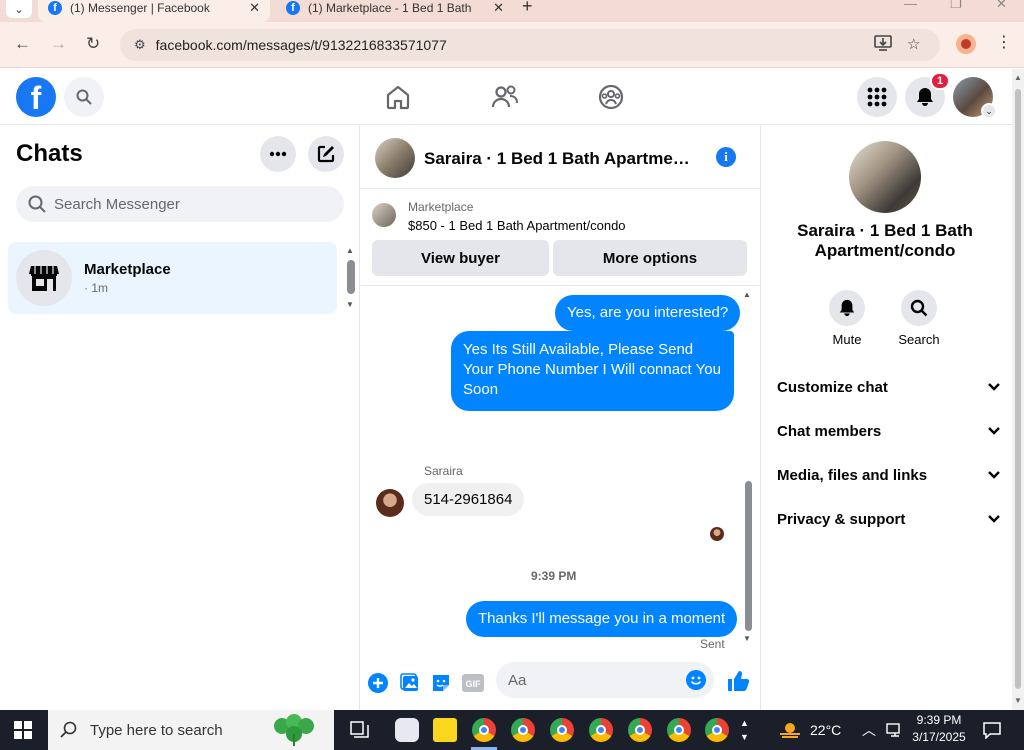 The width and height of the screenshot is (1024, 750). I want to click on new-message-button, so click(326, 154).